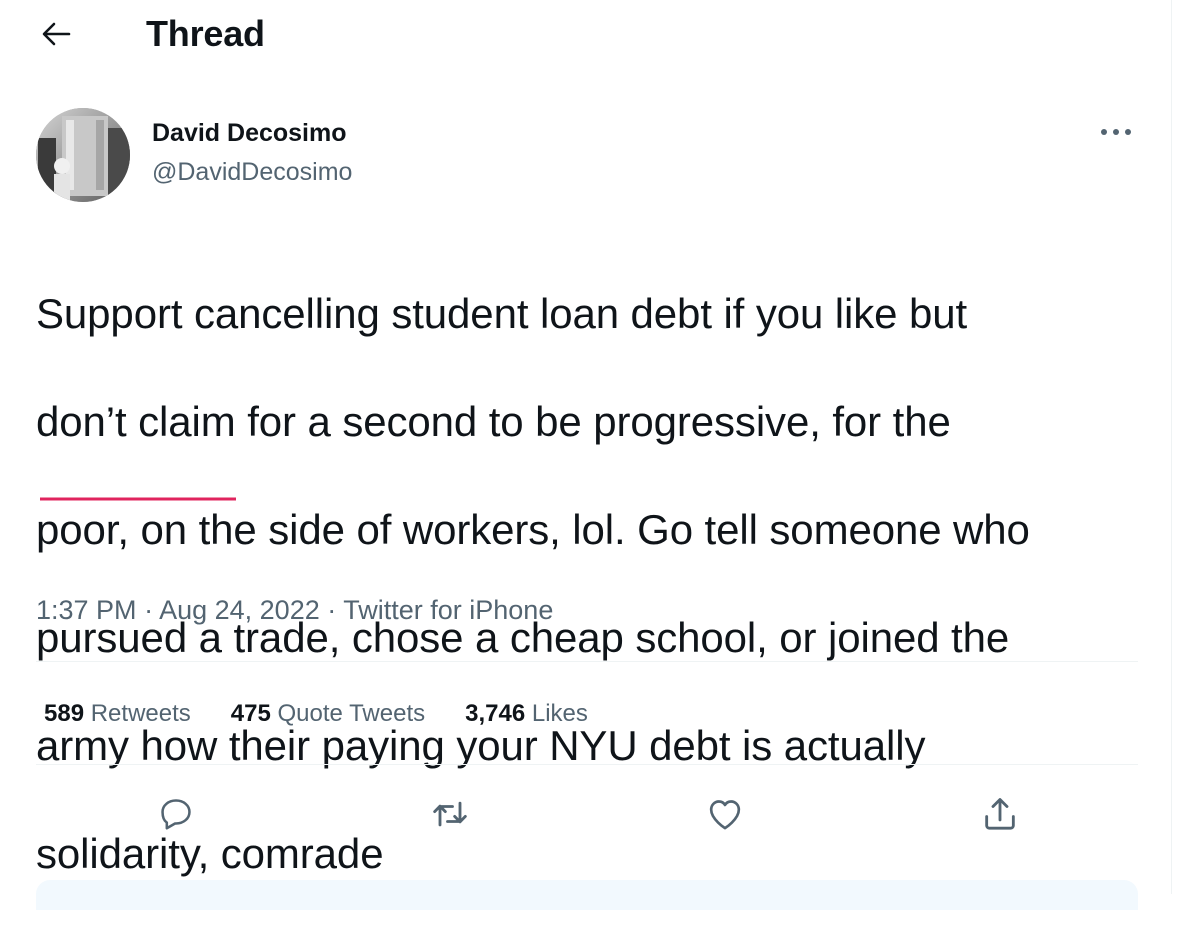  I want to click on more-options-button, so click(1116, 132).